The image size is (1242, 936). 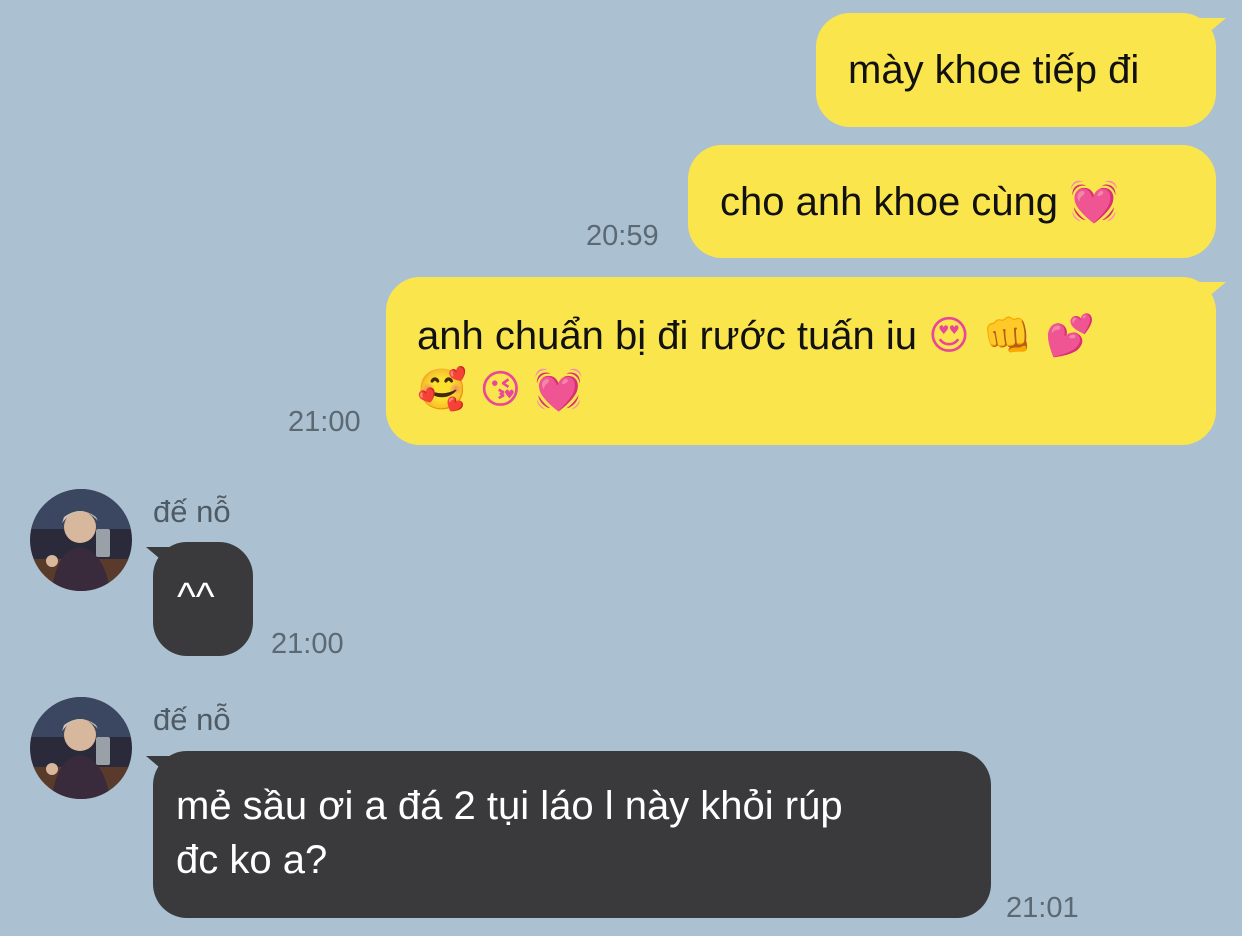 I want to click on message-text-line: mẻ sầu ơi a đá 2 tụi láo l này khỏi rúp, so click(x=509, y=806).